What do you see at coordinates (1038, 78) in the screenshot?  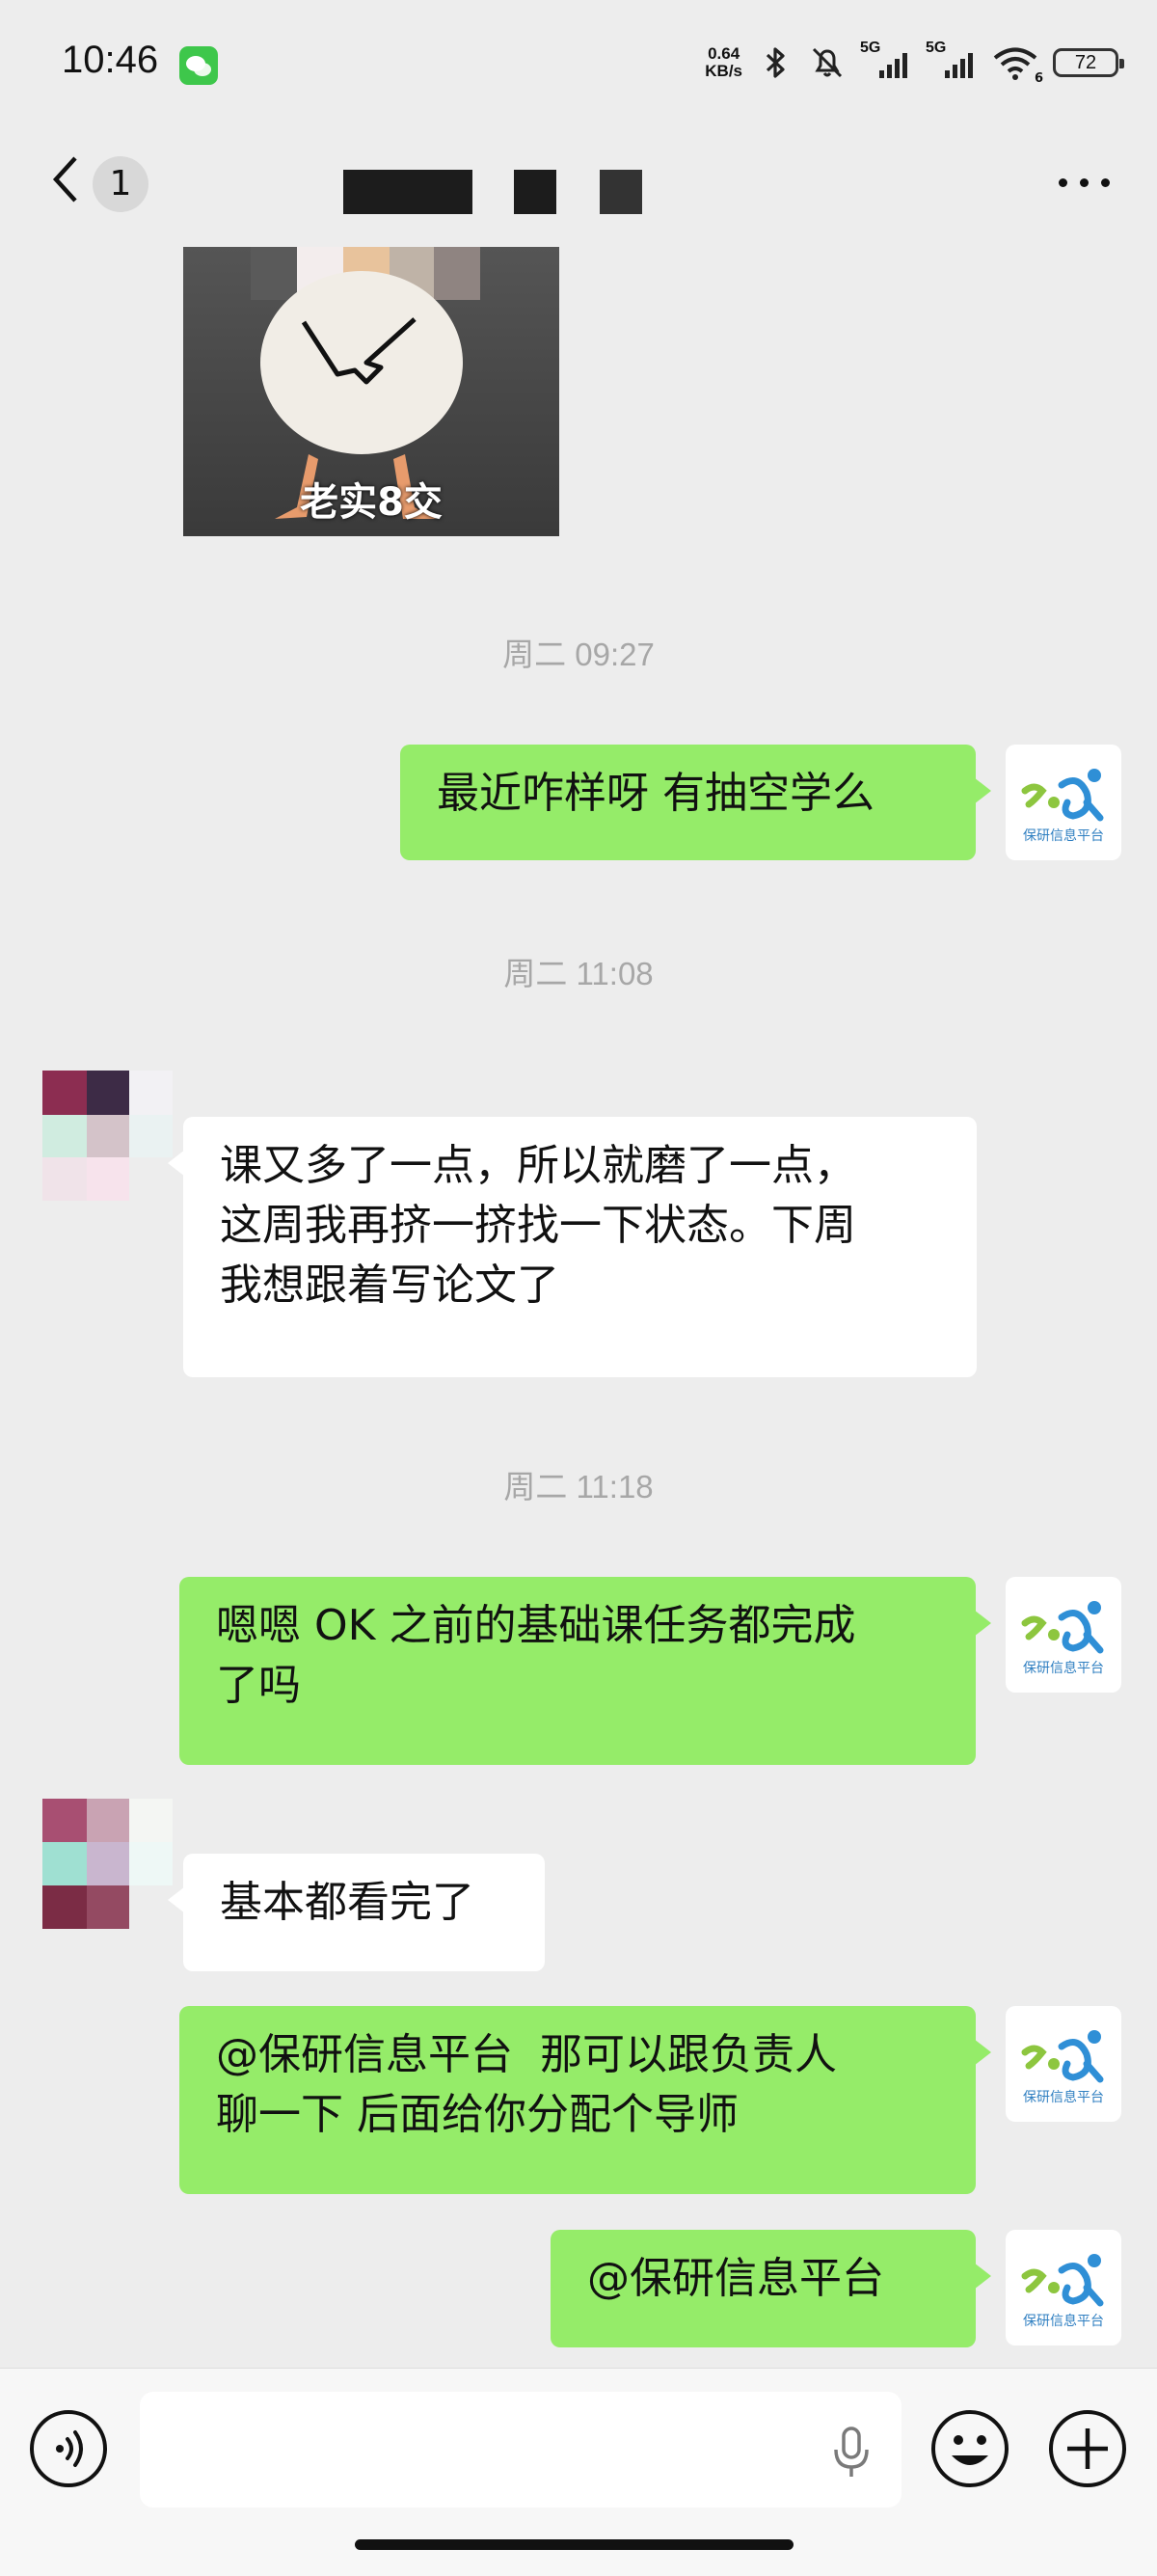 I see `wifi-subscript: 6` at bounding box center [1038, 78].